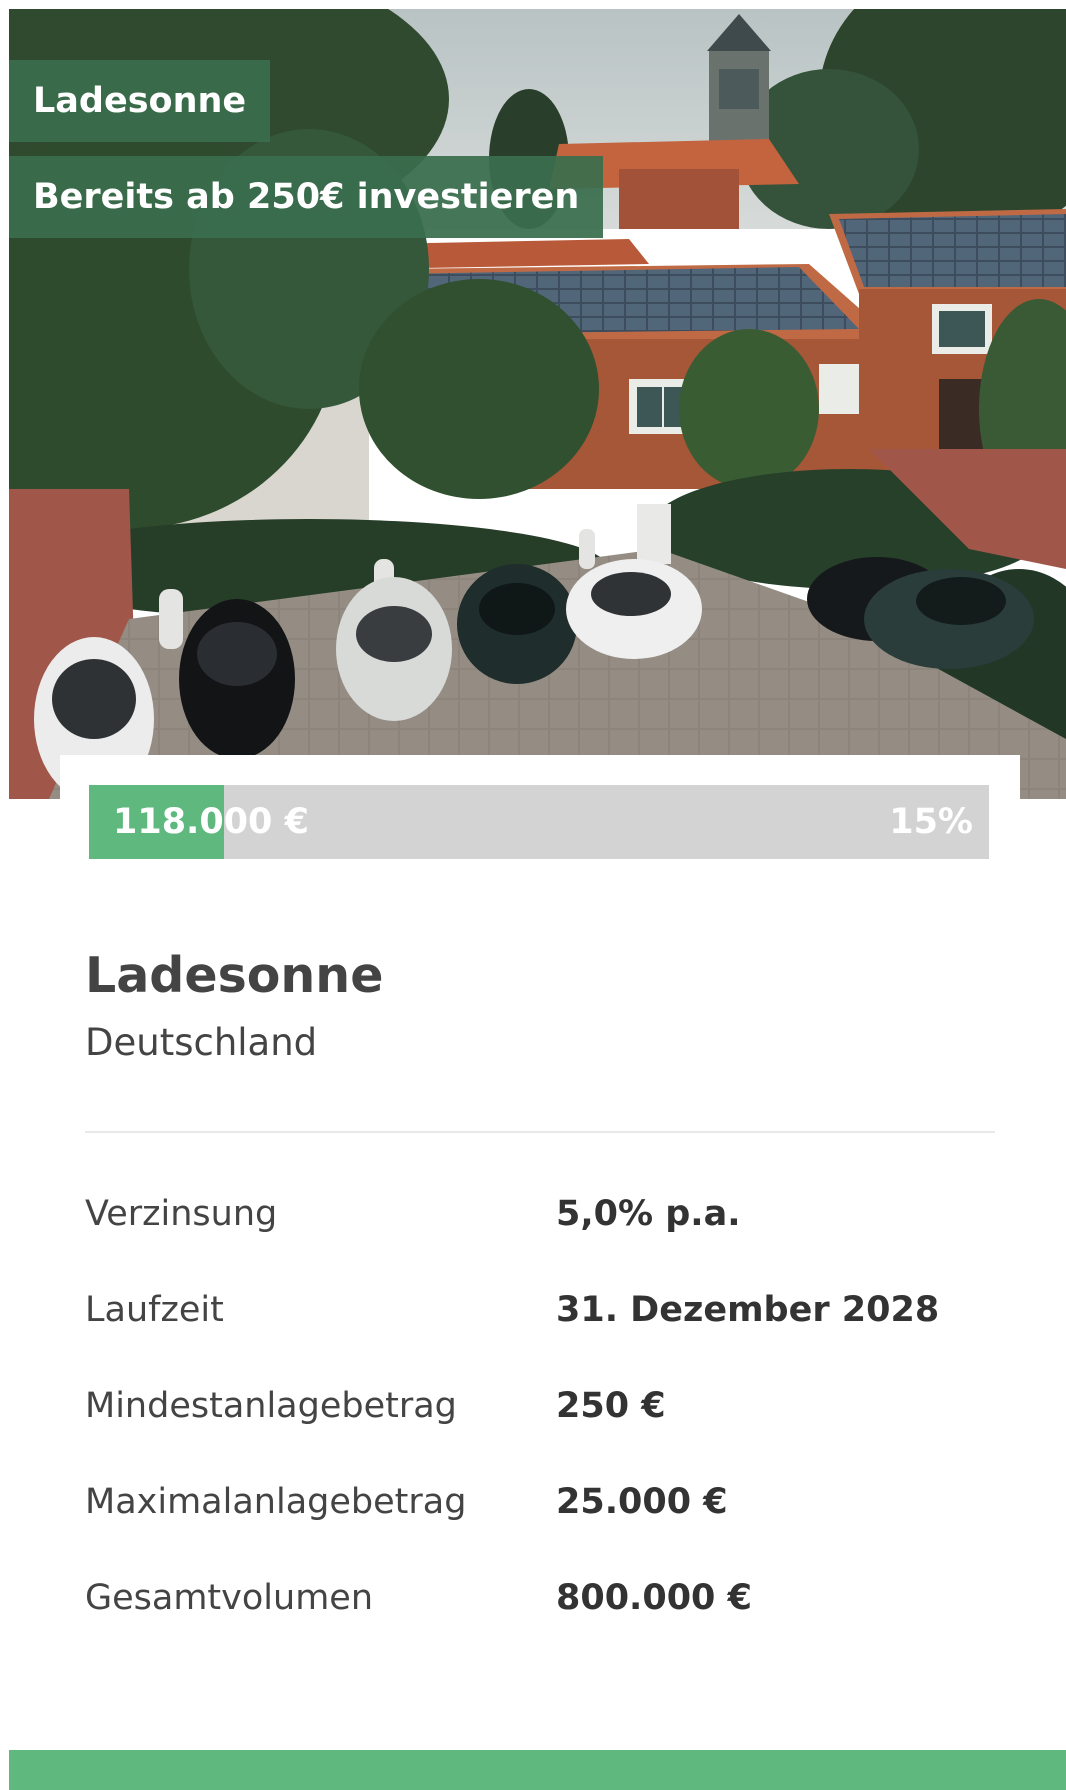 The width and height of the screenshot is (1066, 1790). I want to click on min-investment-tag: Bereits ab 250€ investieren, so click(306, 197).